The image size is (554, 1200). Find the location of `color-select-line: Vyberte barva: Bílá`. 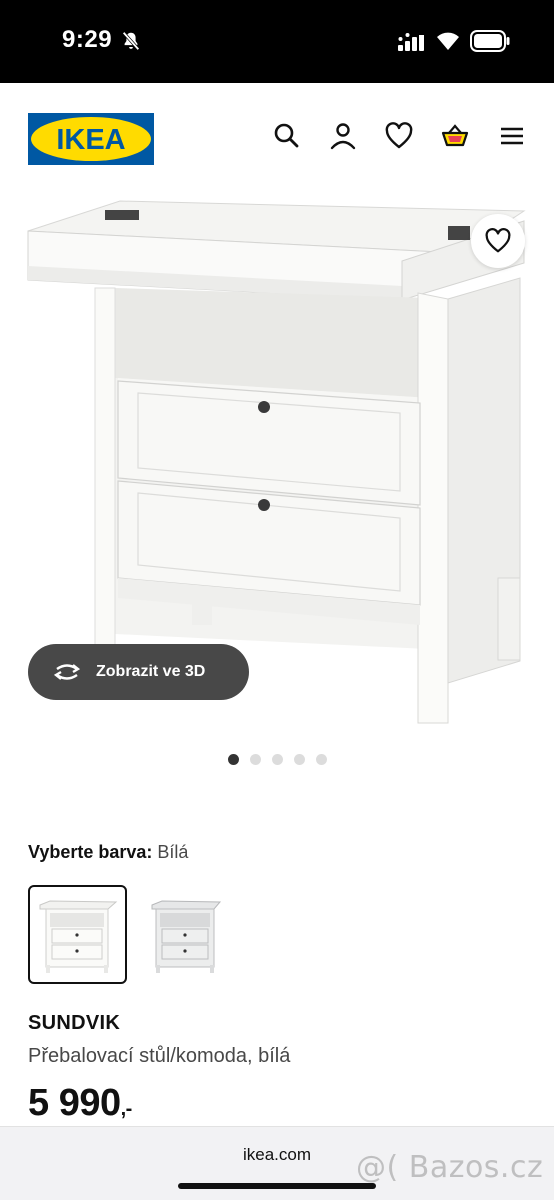

color-select-line: Vyberte barva: Bílá is located at coordinates (108, 852).